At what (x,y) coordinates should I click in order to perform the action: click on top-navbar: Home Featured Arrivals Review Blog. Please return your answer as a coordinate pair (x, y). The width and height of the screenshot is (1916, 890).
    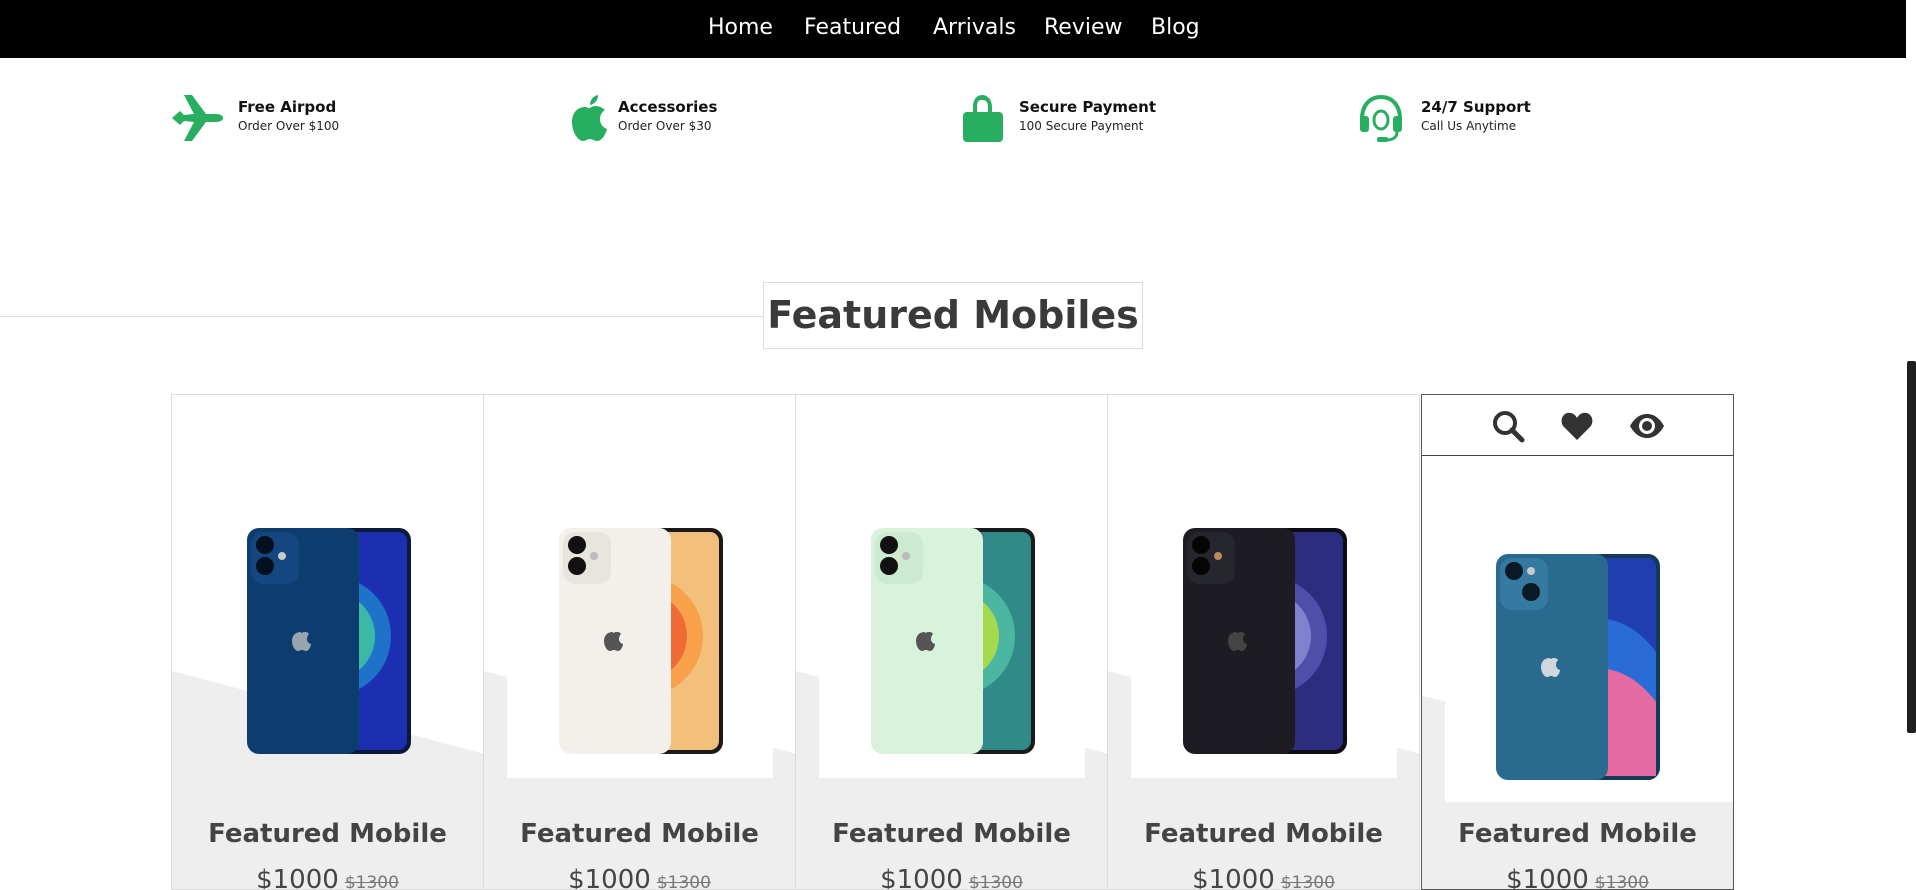
    Looking at the image, I should click on (953, 29).